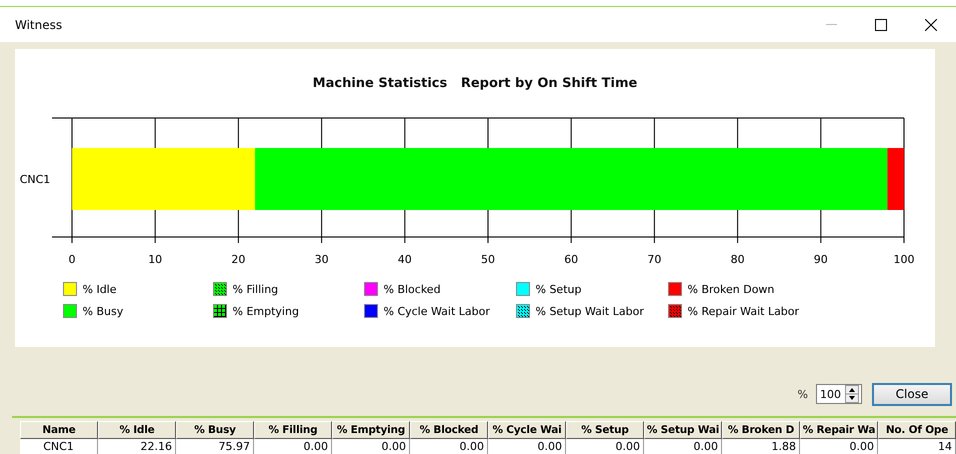 The height and width of the screenshot is (454, 956). I want to click on x-tick-label: 50, so click(488, 259).